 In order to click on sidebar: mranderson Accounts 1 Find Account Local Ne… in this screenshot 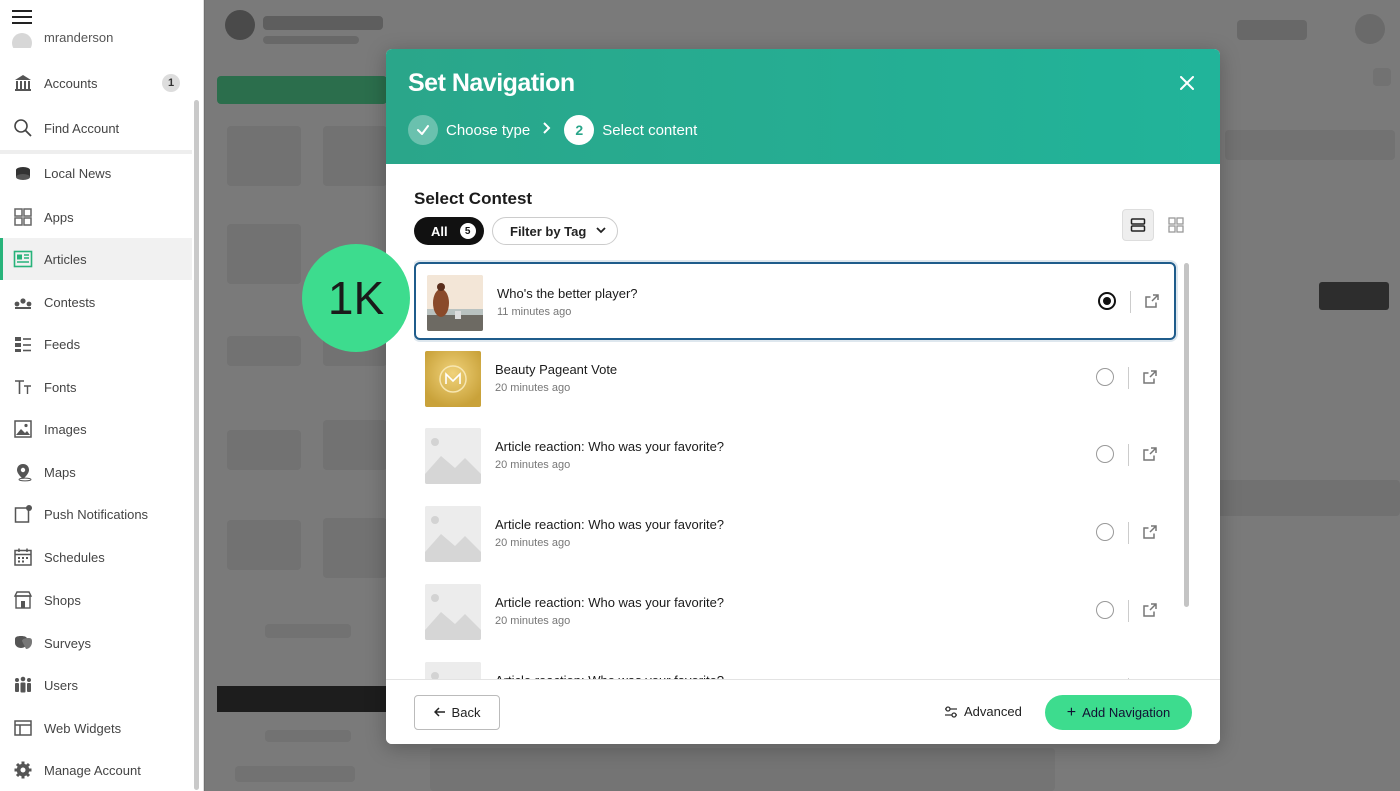, I will do `click(102, 395)`.